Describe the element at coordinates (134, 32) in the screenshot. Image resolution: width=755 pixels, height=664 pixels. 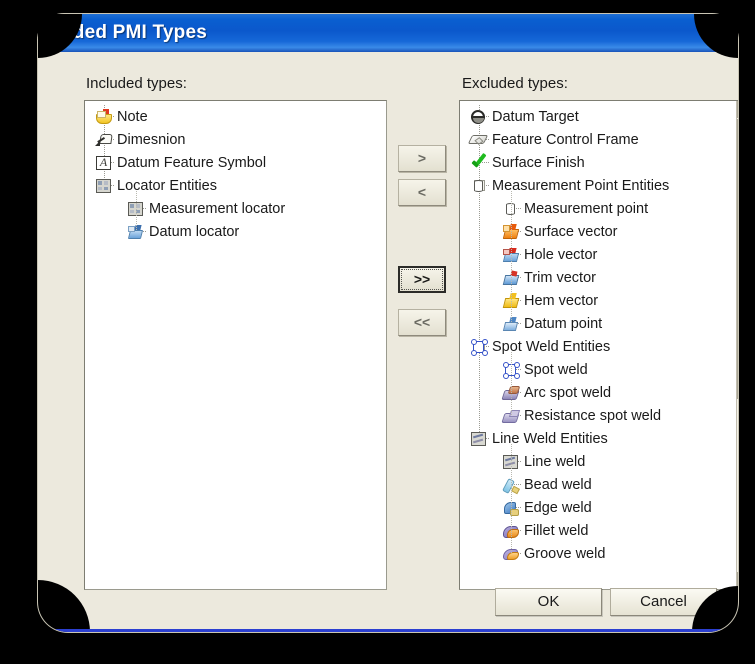
I see `dialog-title: aded PMI Types` at that location.